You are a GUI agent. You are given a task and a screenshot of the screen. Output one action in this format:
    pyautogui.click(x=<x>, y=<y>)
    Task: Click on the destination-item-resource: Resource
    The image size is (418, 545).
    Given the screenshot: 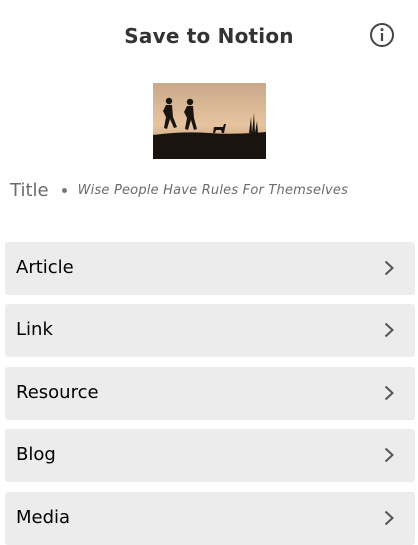 What is the action you would take?
    pyautogui.click(x=210, y=393)
    